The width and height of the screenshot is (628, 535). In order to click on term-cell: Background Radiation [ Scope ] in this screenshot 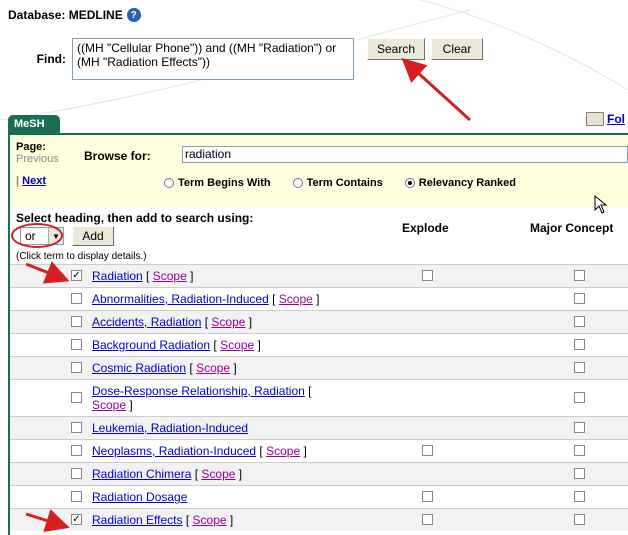, I will do `click(217, 345)`.